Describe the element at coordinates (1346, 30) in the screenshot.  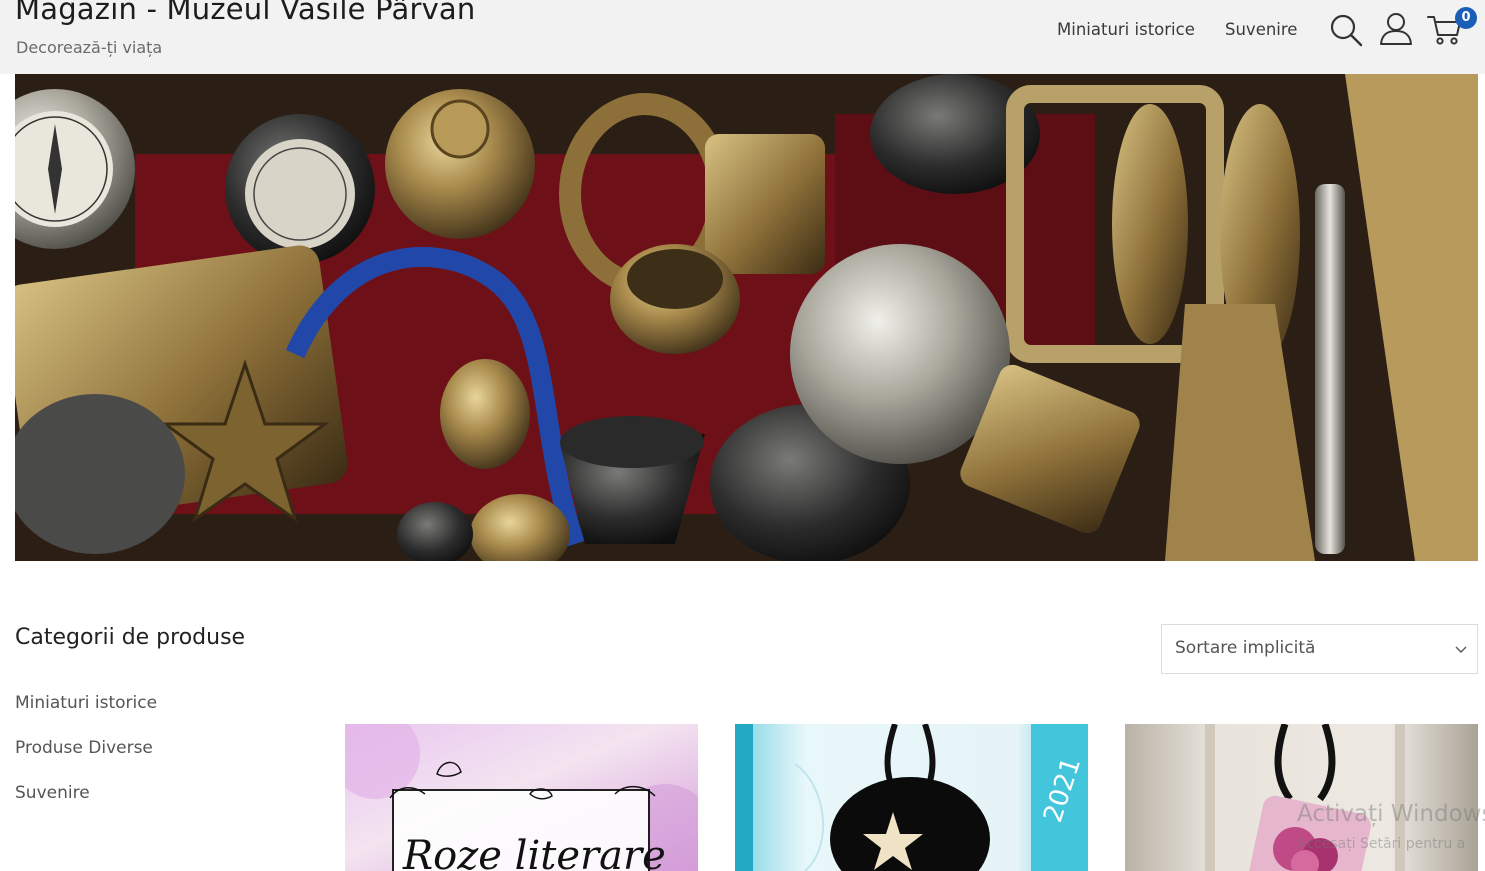
I see `search-icon` at that location.